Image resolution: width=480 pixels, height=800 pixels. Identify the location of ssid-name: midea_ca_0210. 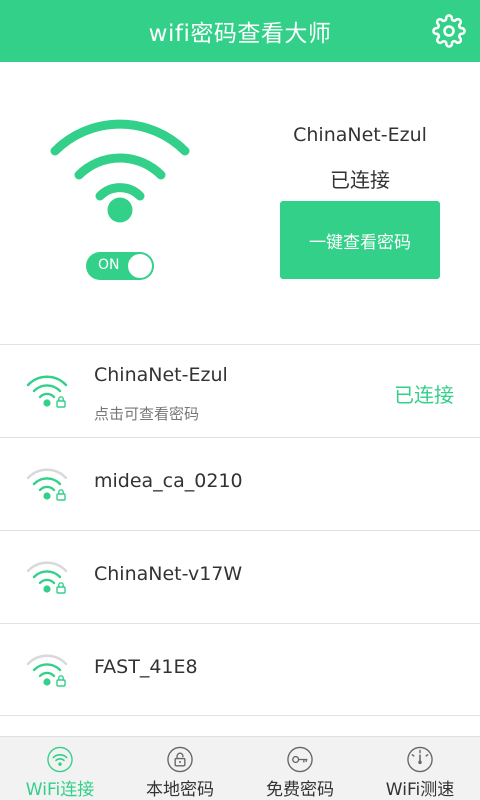
(168, 481).